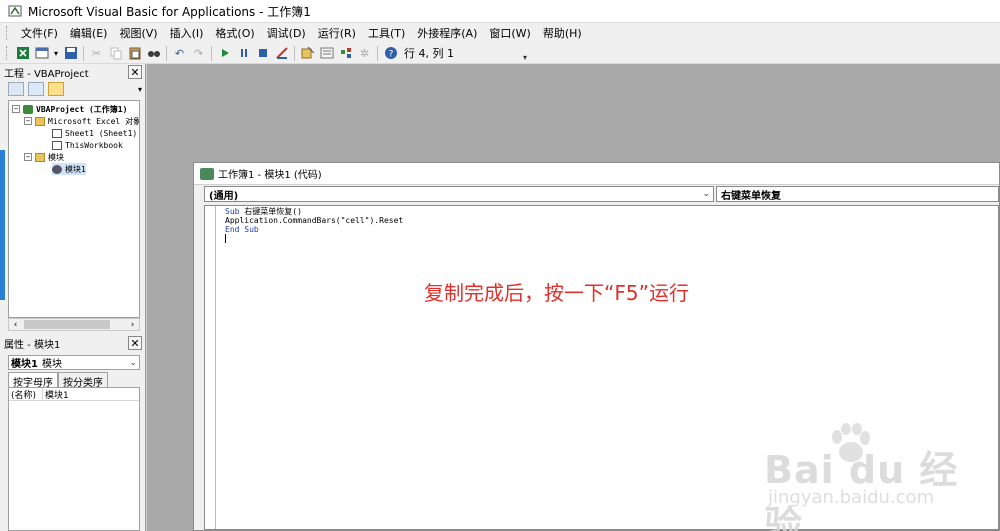 The image size is (1000, 531). Describe the element at coordinates (307, 53) in the screenshot. I see `project-explorer-icon` at that location.